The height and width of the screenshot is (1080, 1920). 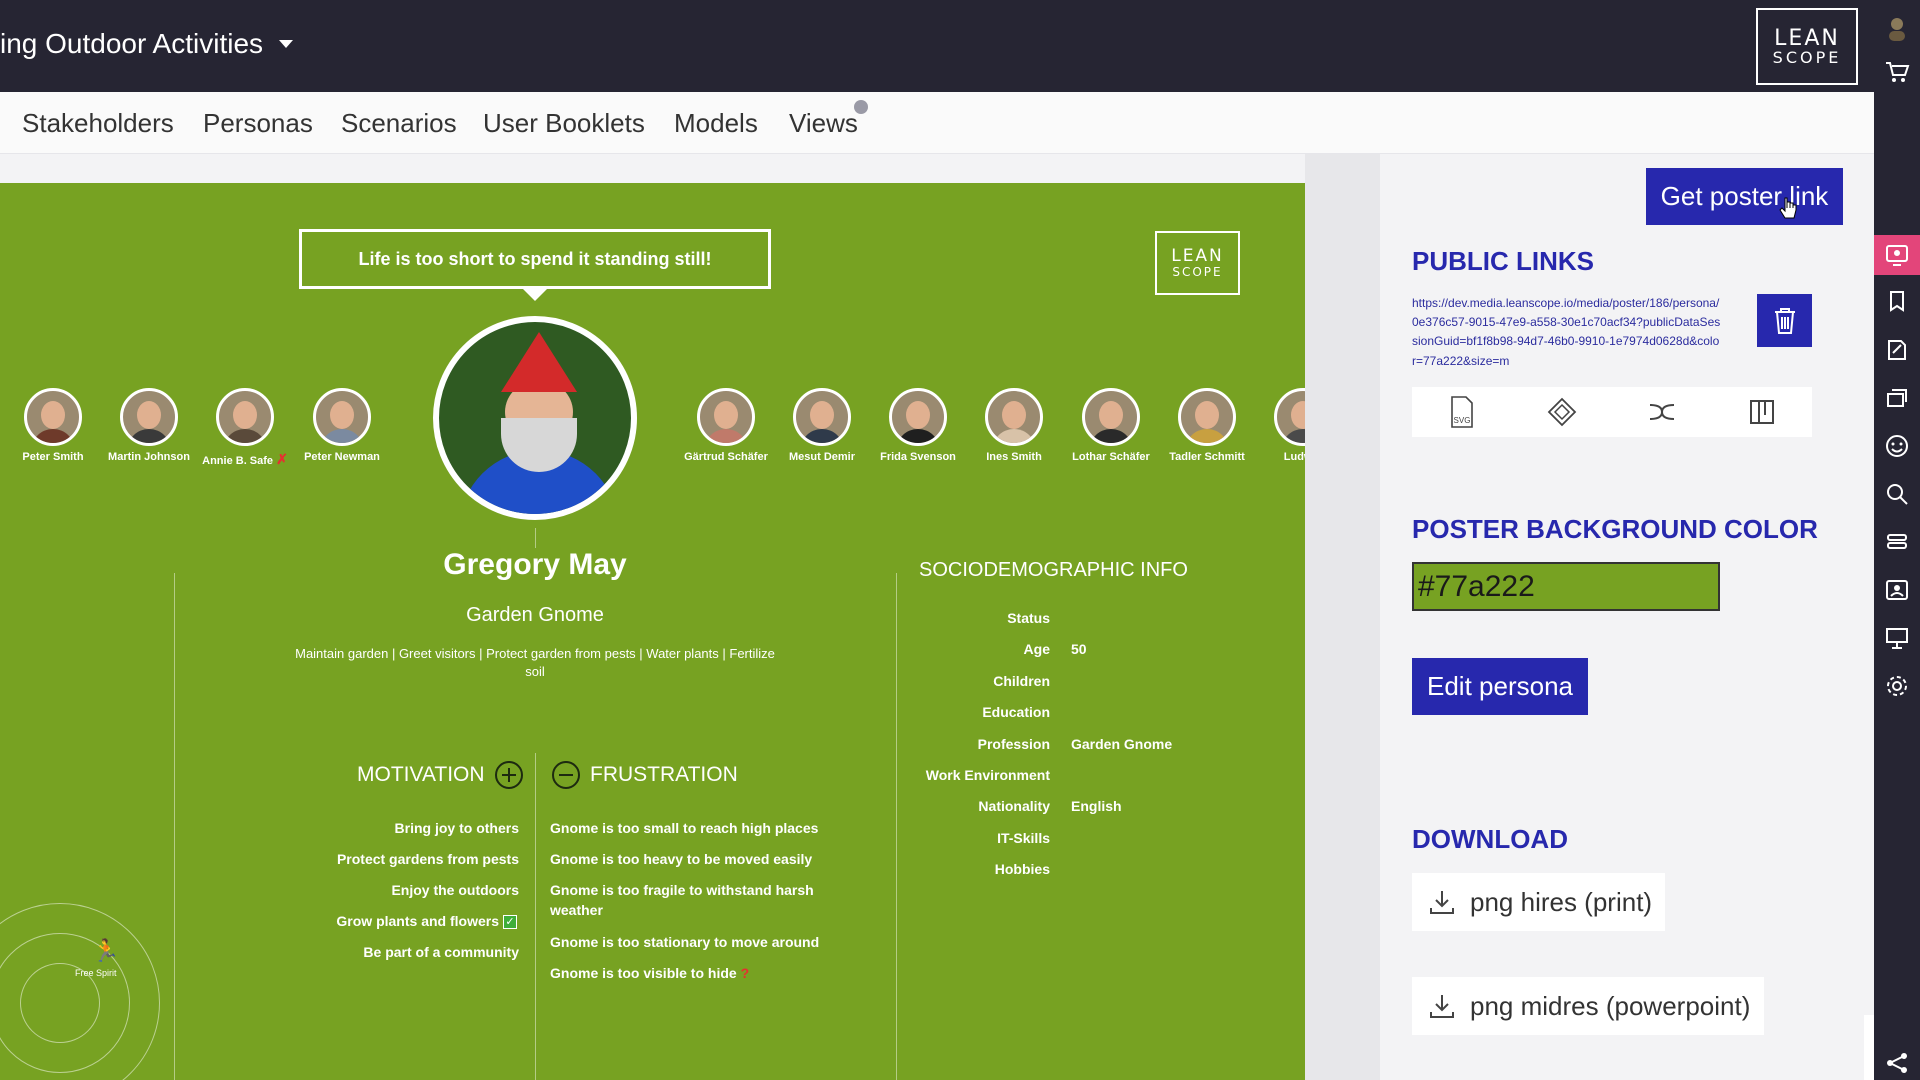 I want to click on poster-logo: LEAN SCOPE, so click(x=1197, y=263).